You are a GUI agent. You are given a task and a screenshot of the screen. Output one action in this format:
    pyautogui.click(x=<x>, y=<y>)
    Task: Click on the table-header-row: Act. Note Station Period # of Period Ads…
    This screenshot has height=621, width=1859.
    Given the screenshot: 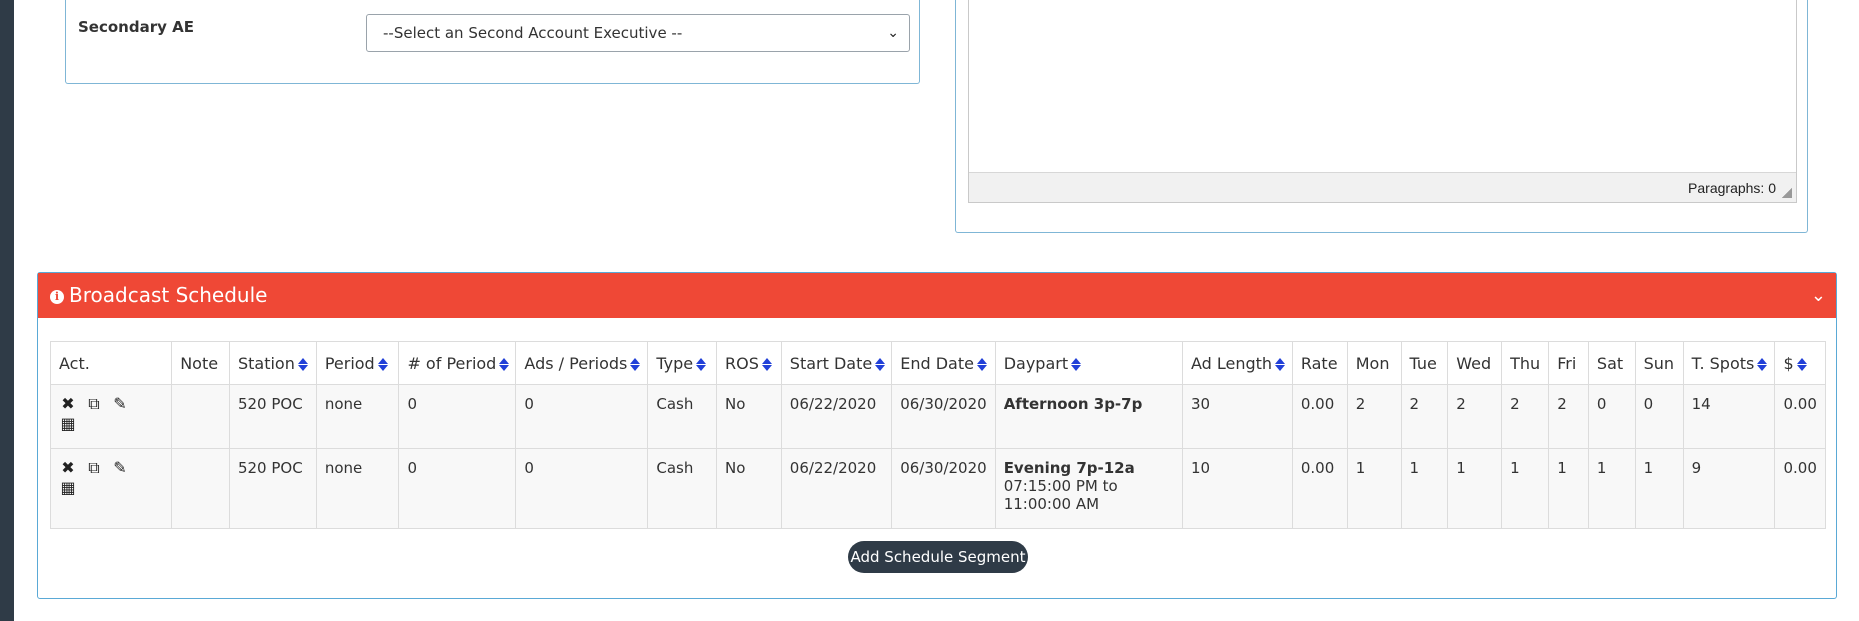 What is the action you would take?
    pyautogui.click(x=937, y=363)
    